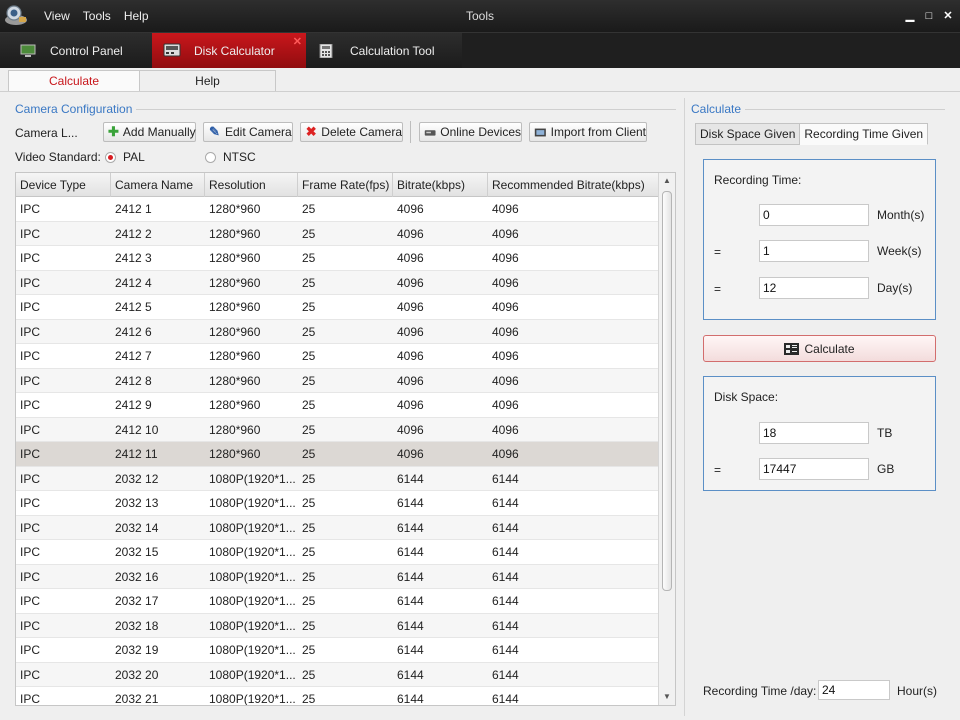 The height and width of the screenshot is (720, 960). What do you see at coordinates (864, 134) in the screenshot?
I see `tab-recording-time-given: Recording Time Given` at bounding box center [864, 134].